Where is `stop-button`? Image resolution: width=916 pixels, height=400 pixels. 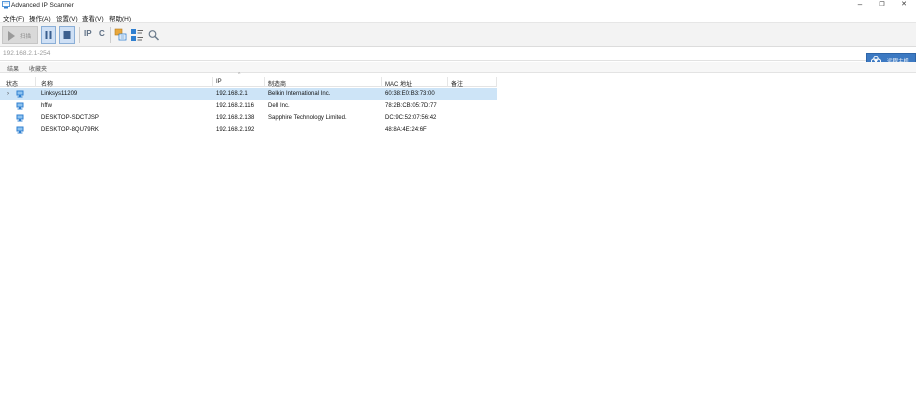
stop-button is located at coordinates (67, 35).